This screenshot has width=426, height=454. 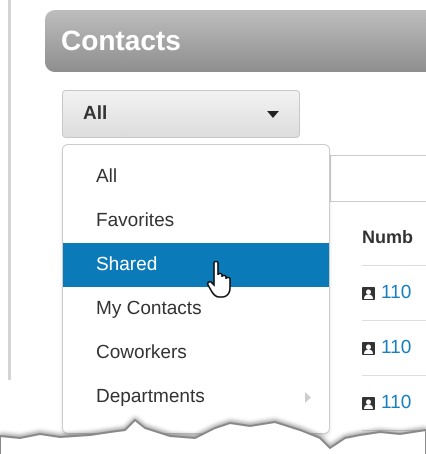 What do you see at coordinates (378, 178) in the screenshot?
I see `search-field` at bounding box center [378, 178].